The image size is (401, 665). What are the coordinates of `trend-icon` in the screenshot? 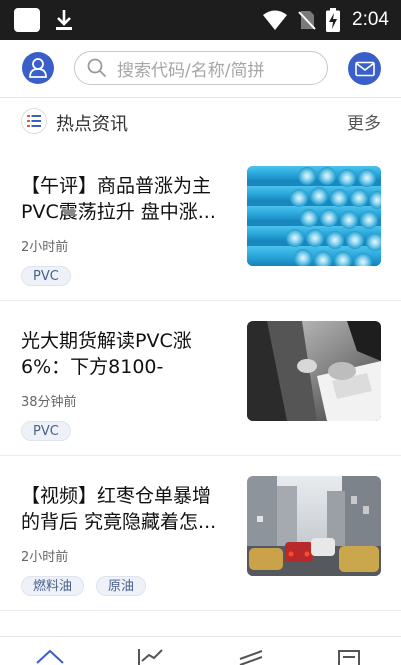 It's located at (251, 656).